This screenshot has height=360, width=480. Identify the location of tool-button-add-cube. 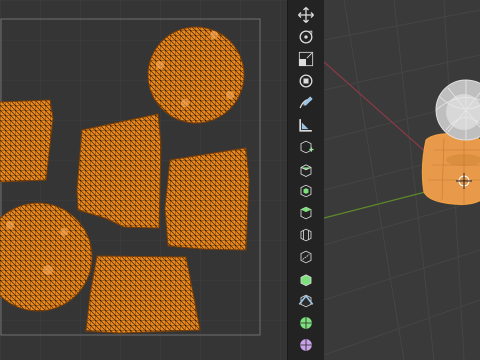
(306, 147).